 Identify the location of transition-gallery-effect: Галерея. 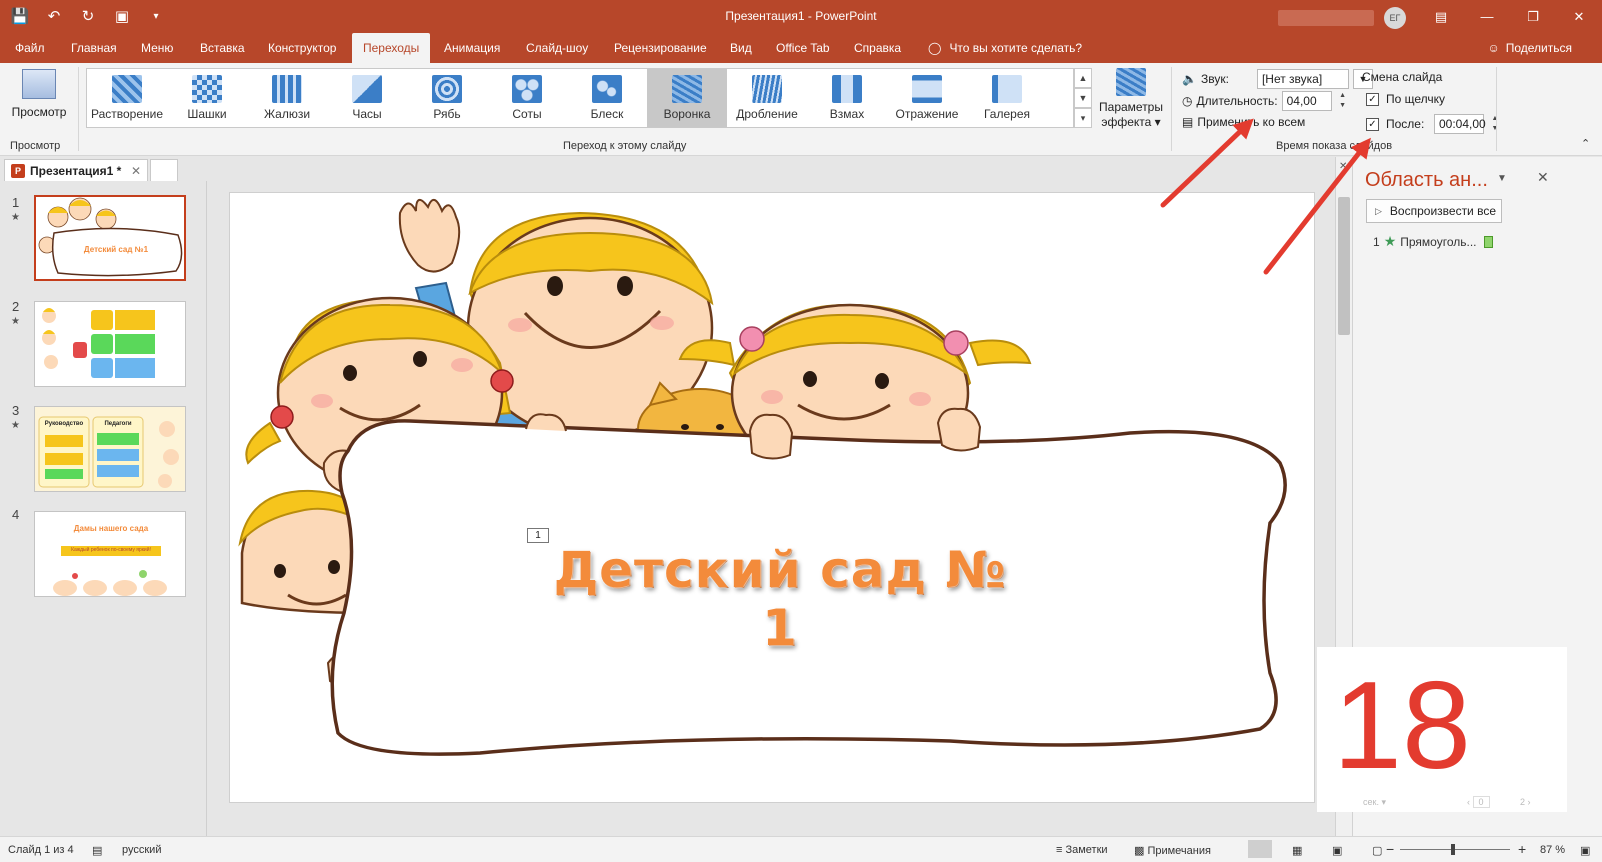
(1007, 98).